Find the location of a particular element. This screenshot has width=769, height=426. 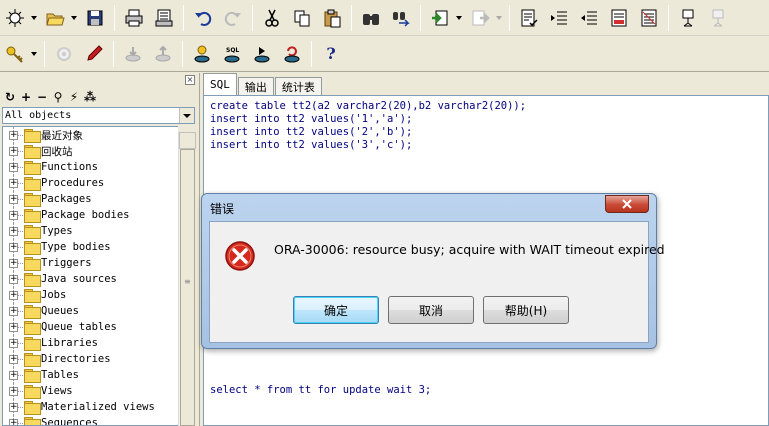

uncomment-icon is located at coordinates (649, 18).